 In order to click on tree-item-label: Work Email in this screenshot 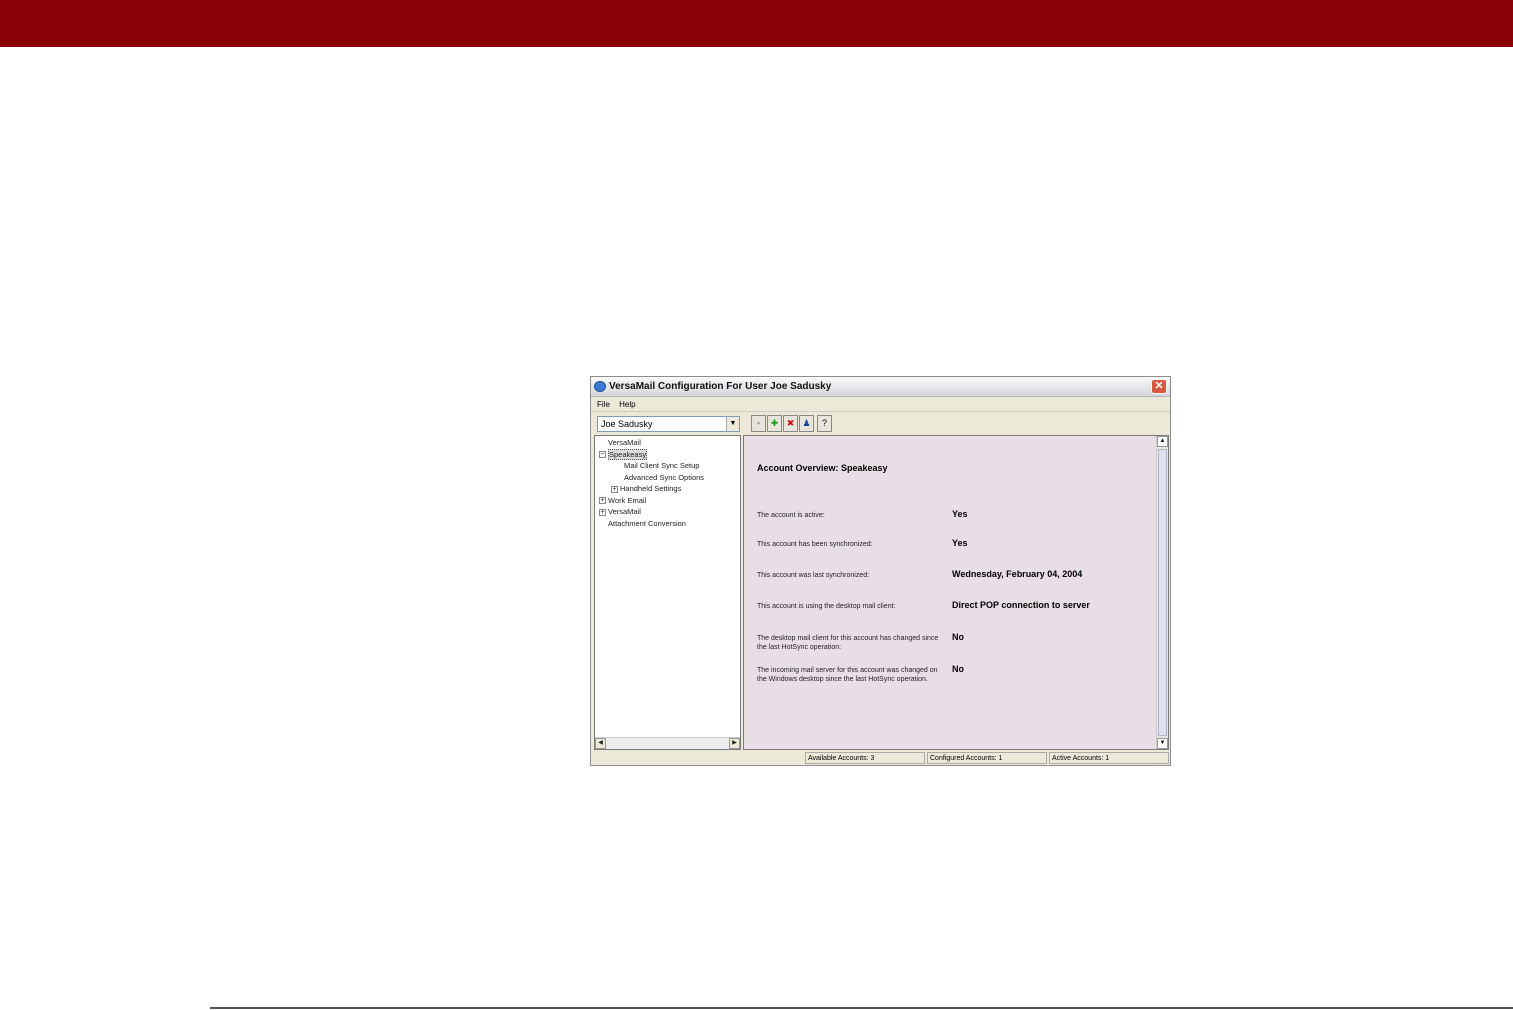, I will do `click(627, 500)`.